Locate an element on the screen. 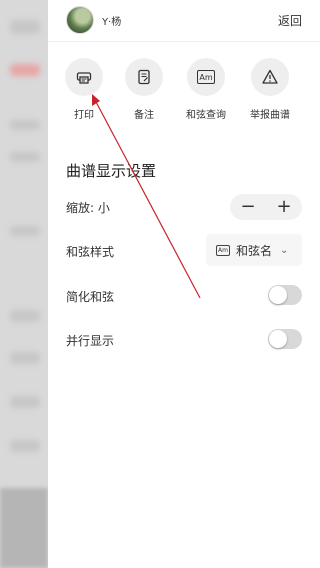 The image size is (320, 568). report-score-label: 举报曲谱 is located at coordinates (270, 115).